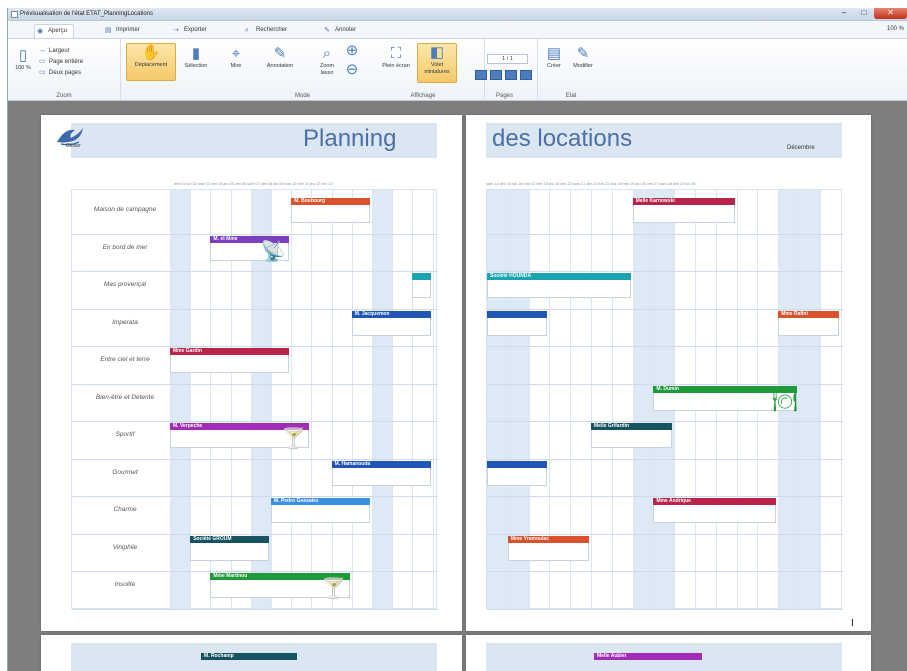 The height and width of the screenshot is (671, 907). Describe the element at coordinates (280, 53) in the screenshot. I see `pen-icon: ✎` at that location.